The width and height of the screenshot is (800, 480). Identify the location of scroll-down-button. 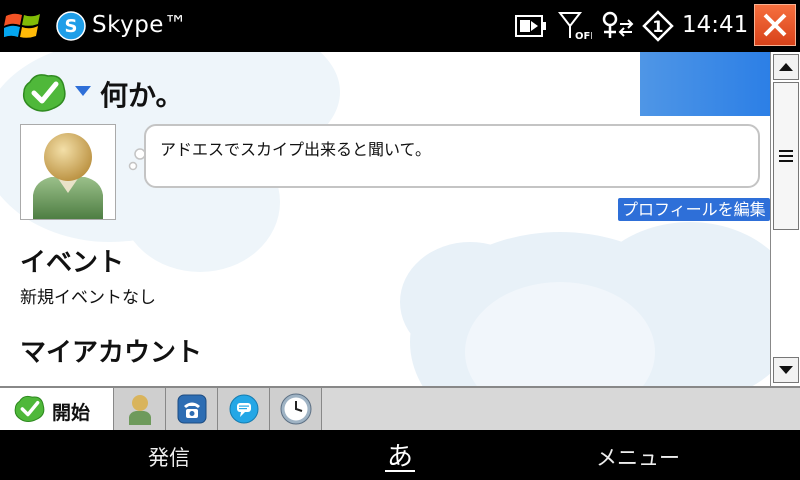
(786, 370).